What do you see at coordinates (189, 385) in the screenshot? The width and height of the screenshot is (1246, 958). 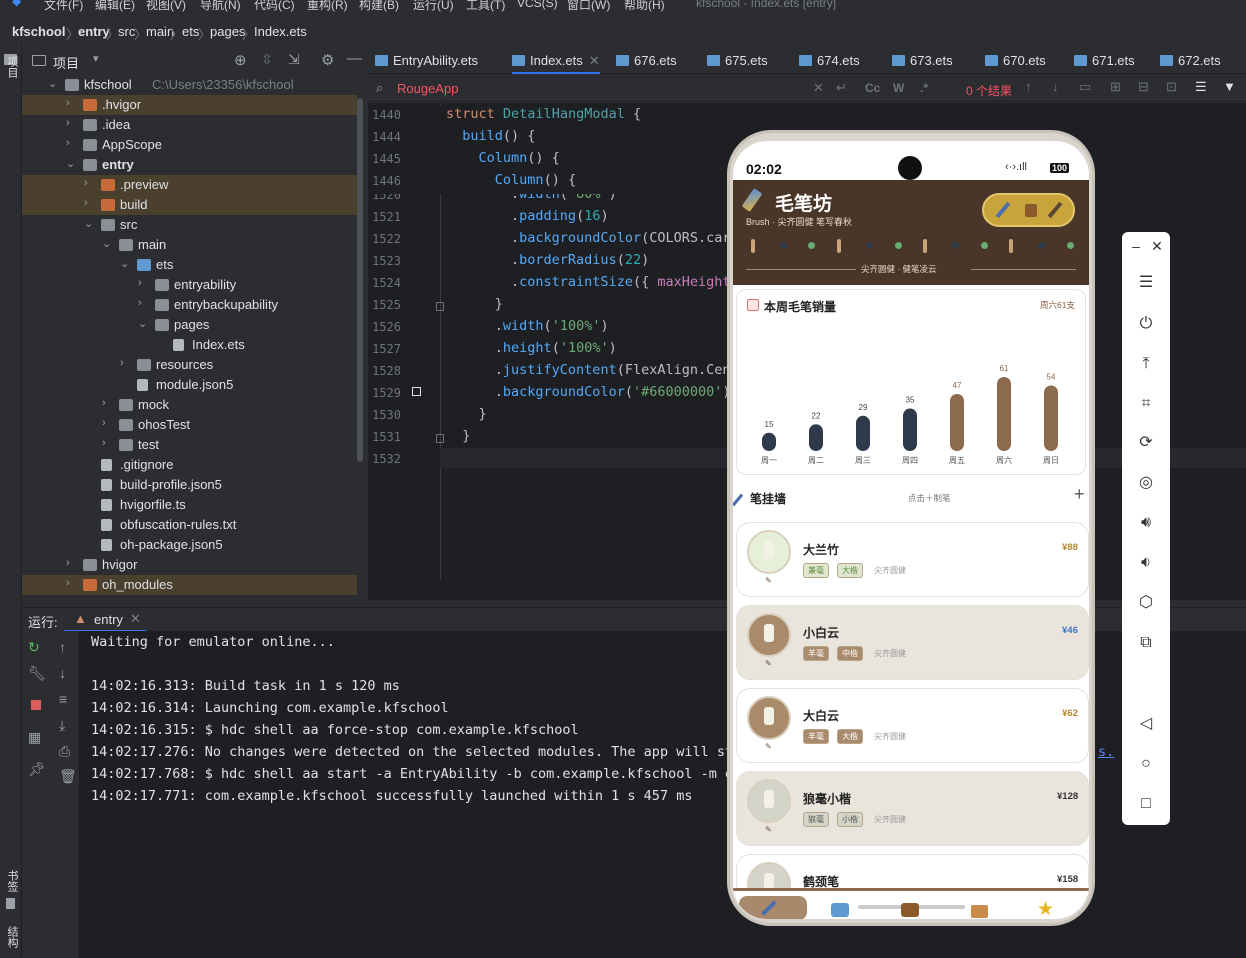 I see `tree-item: module.json5` at bounding box center [189, 385].